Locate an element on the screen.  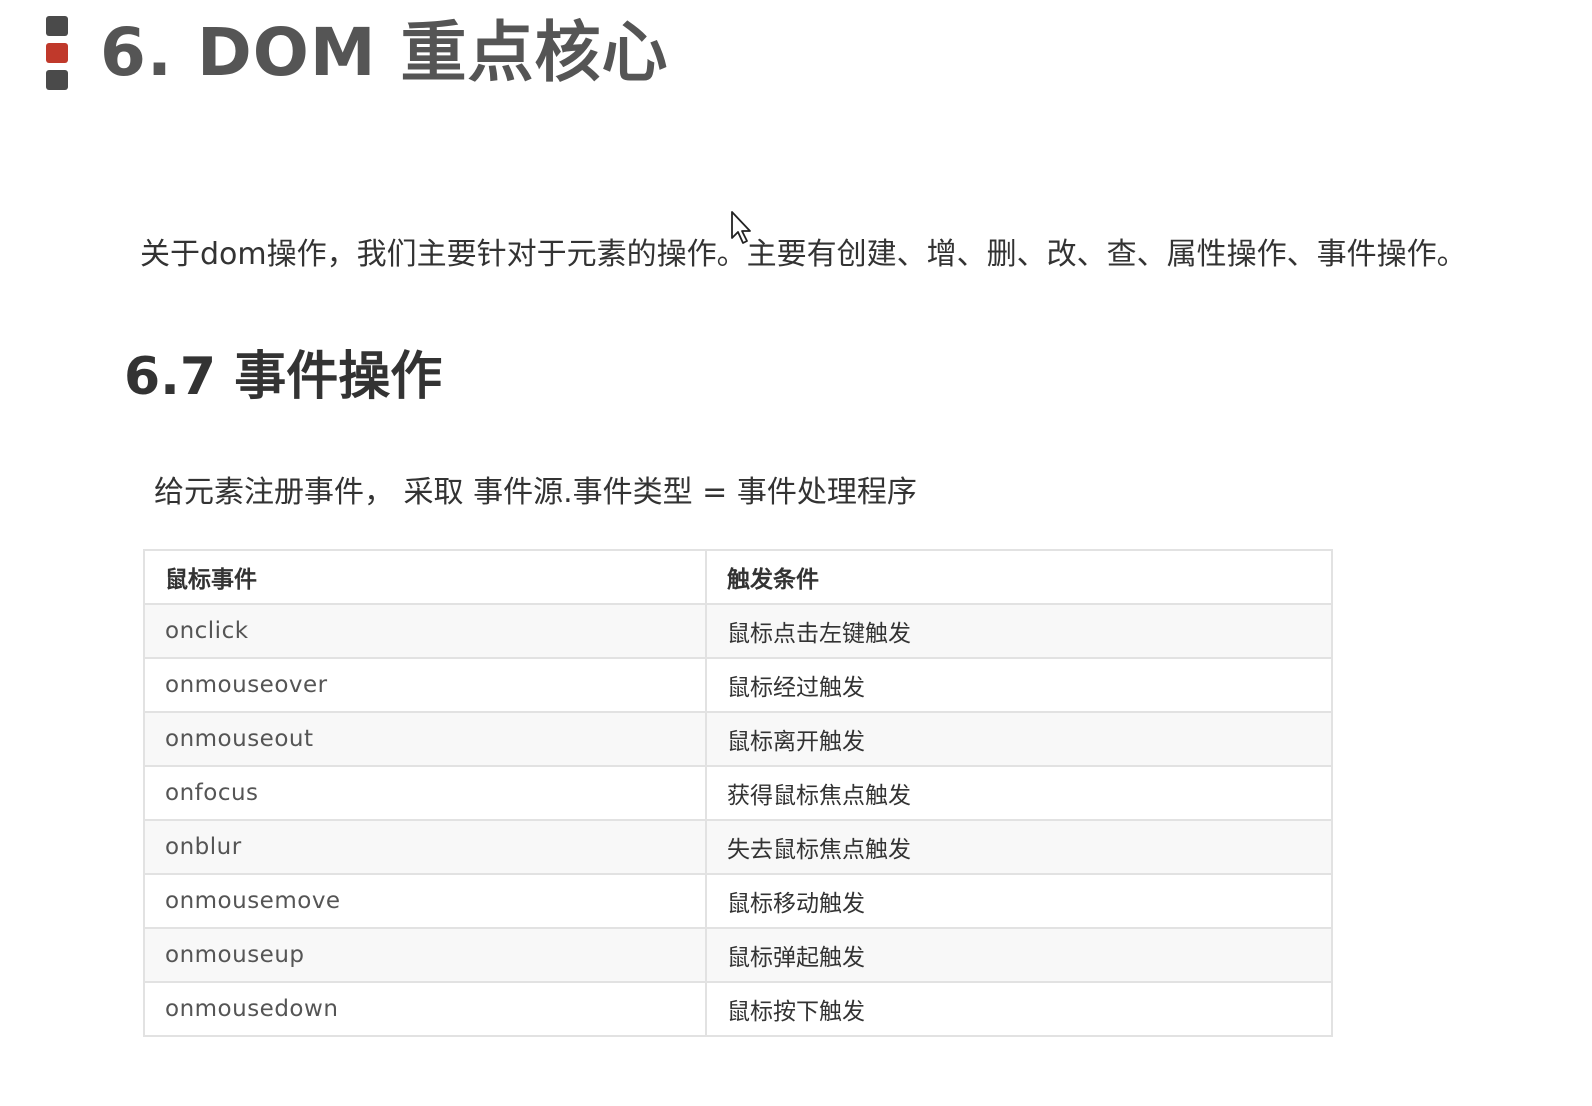
event-name-cell: onmouseover is located at coordinates (425, 685).